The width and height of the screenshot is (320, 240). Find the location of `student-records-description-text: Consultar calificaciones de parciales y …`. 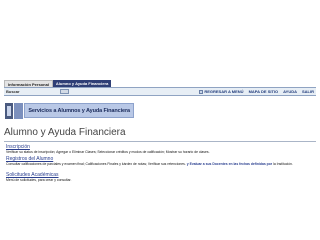

student-records-description-text: Consultar calificaciones de parciales y … is located at coordinates (96, 164).